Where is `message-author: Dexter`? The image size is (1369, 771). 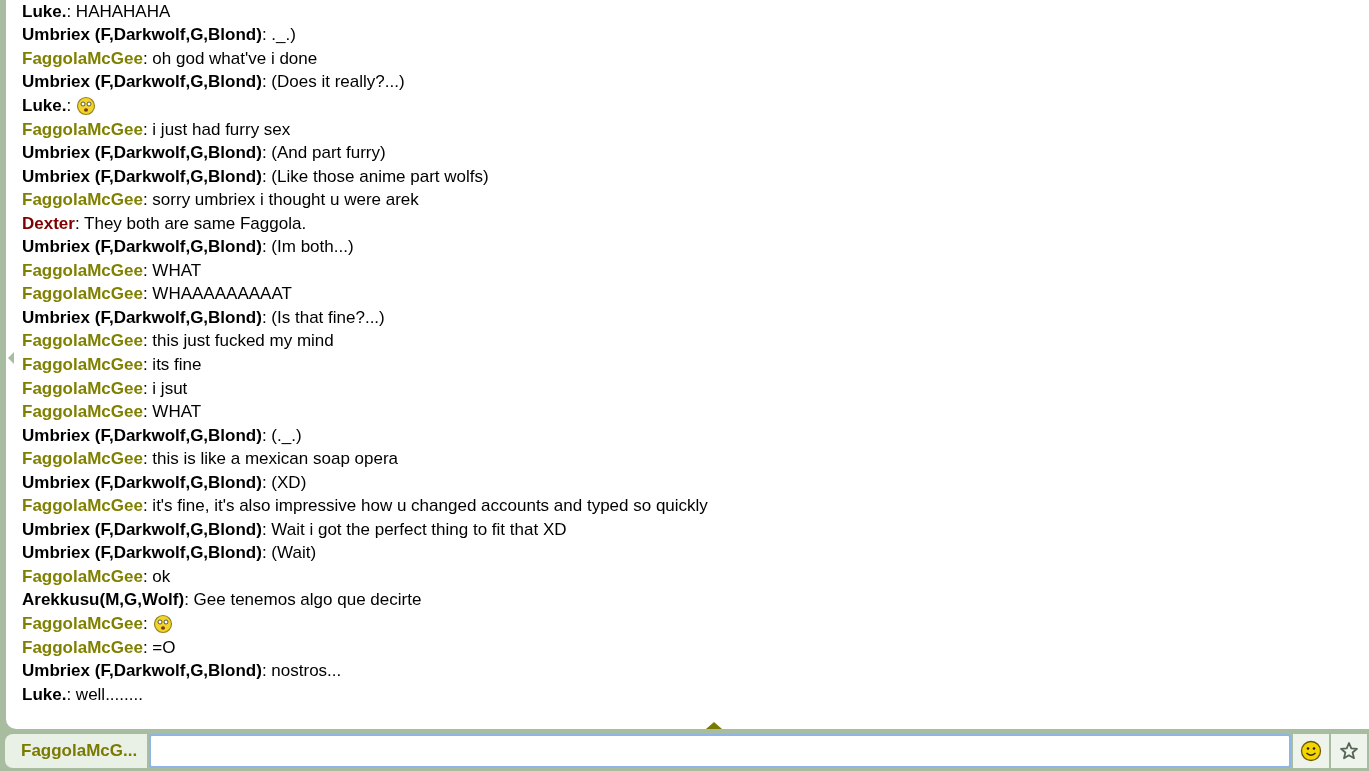 message-author: Dexter is located at coordinates (48, 223).